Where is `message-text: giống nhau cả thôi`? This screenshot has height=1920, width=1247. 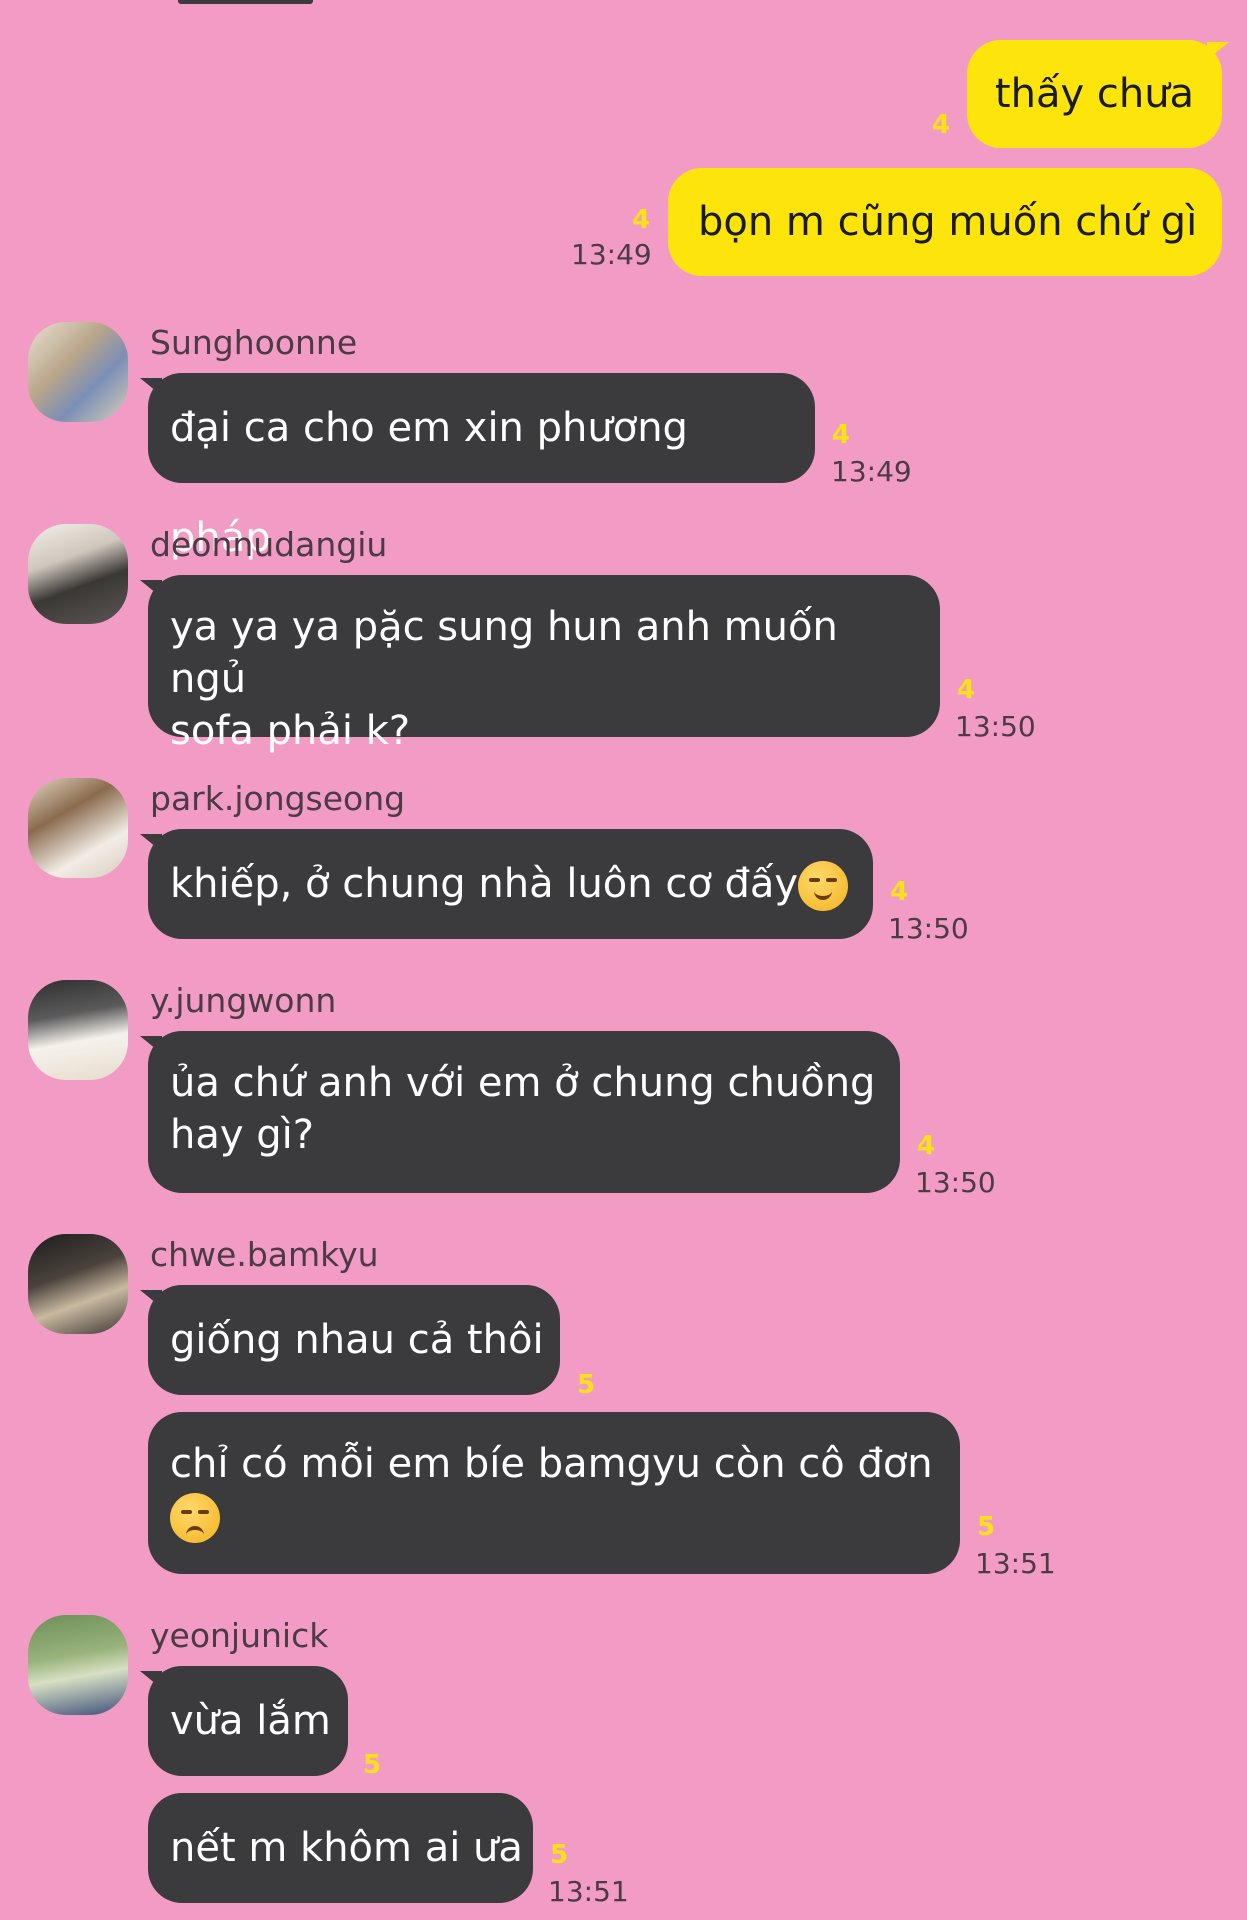 message-text: giống nhau cả thôi is located at coordinates (357, 1340).